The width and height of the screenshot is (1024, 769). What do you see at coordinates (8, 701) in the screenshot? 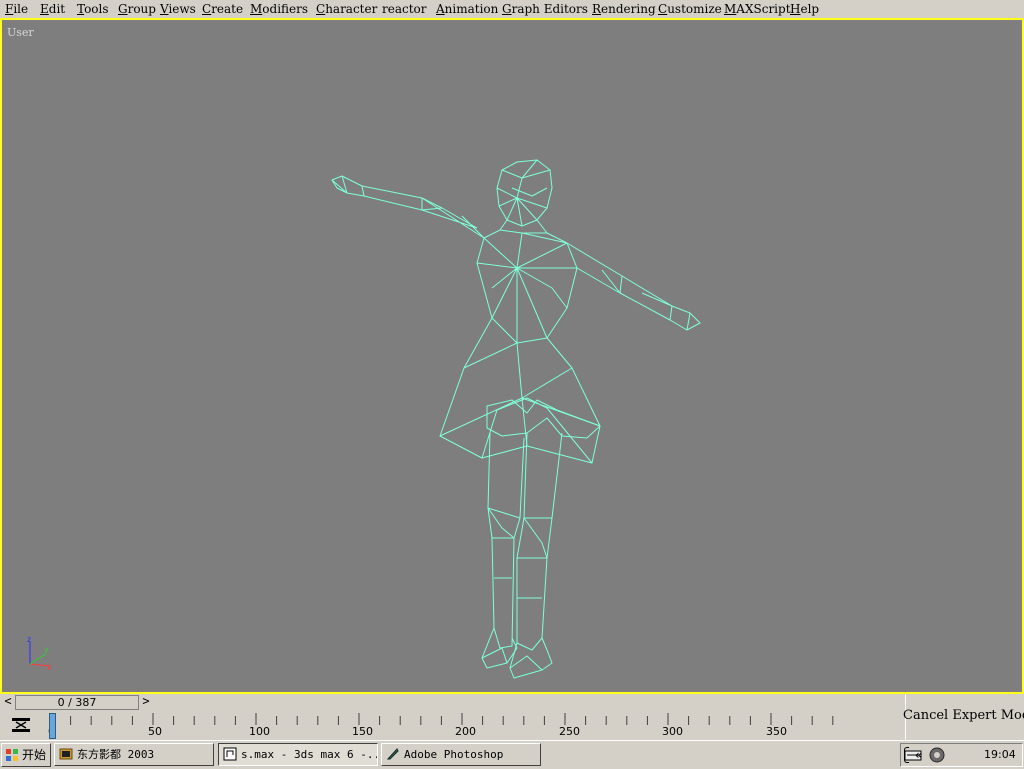
I see `prev-frame-button: <` at bounding box center [8, 701].